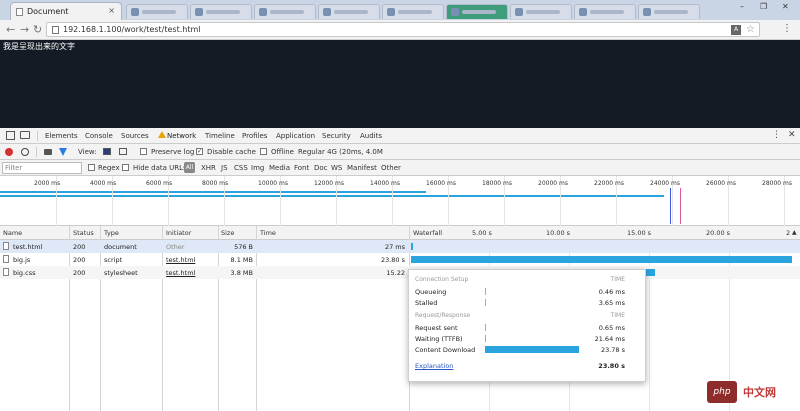 Image resolution: width=800 pixels, height=411 pixels. What do you see at coordinates (403, 29) in the screenshot?
I see `address-bar: 192.168.1.100/work/test/test.html A ☆` at bounding box center [403, 29].